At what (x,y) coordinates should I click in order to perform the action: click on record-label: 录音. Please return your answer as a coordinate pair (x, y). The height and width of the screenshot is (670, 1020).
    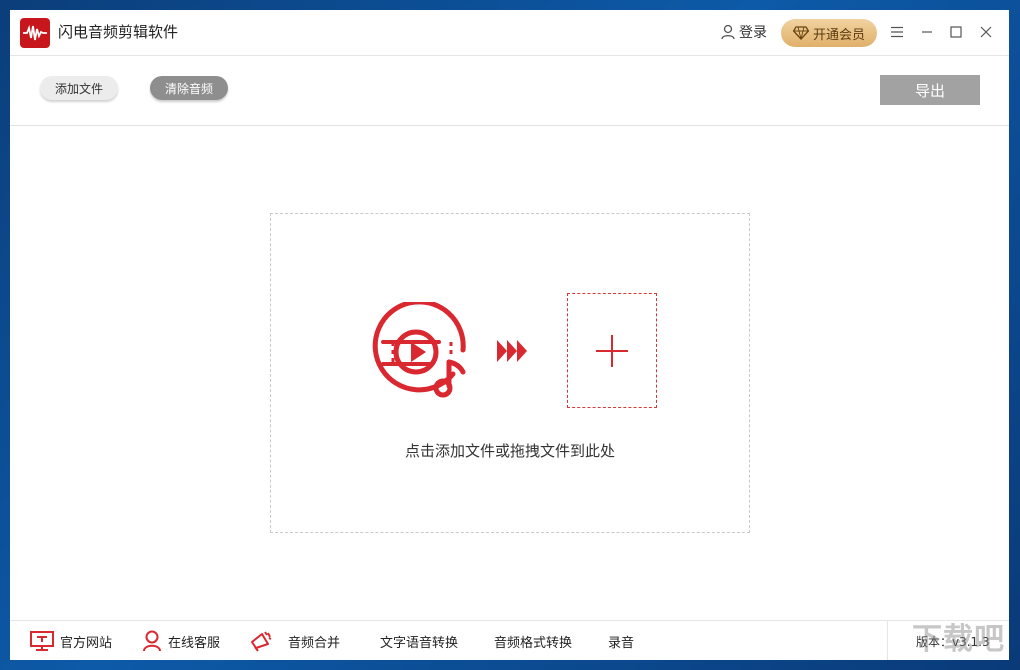
    Looking at the image, I should click on (621, 643).